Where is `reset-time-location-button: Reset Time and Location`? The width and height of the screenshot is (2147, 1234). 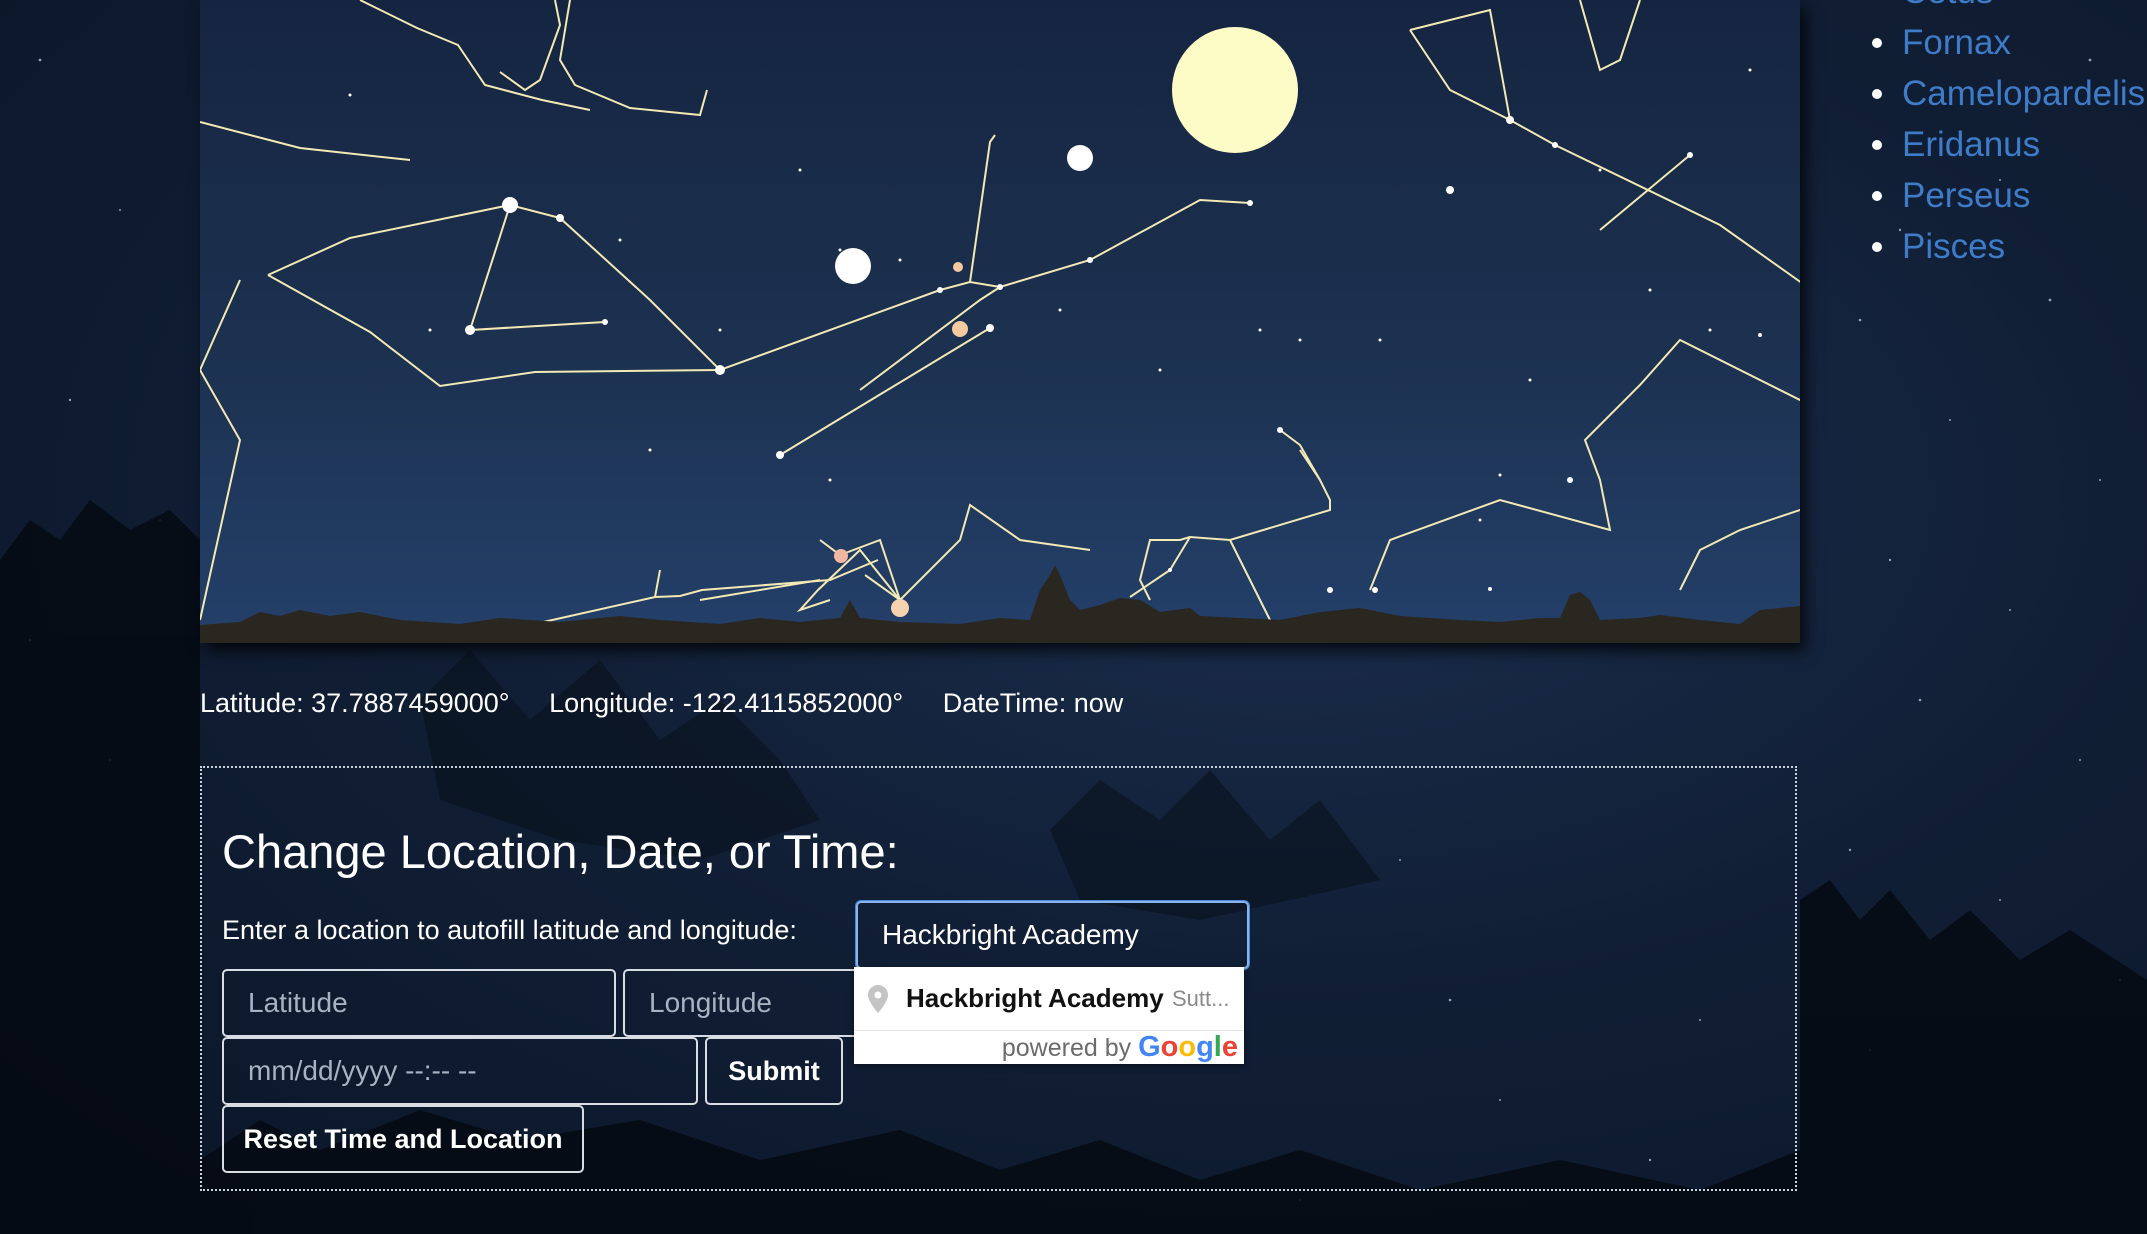 reset-time-location-button: Reset Time and Location is located at coordinates (403, 1139).